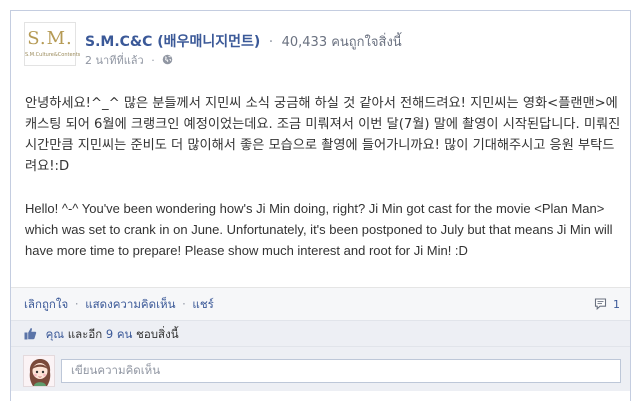 The width and height of the screenshot is (641, 401). I want to click on comment-count-value: 1, so click(616, 304).